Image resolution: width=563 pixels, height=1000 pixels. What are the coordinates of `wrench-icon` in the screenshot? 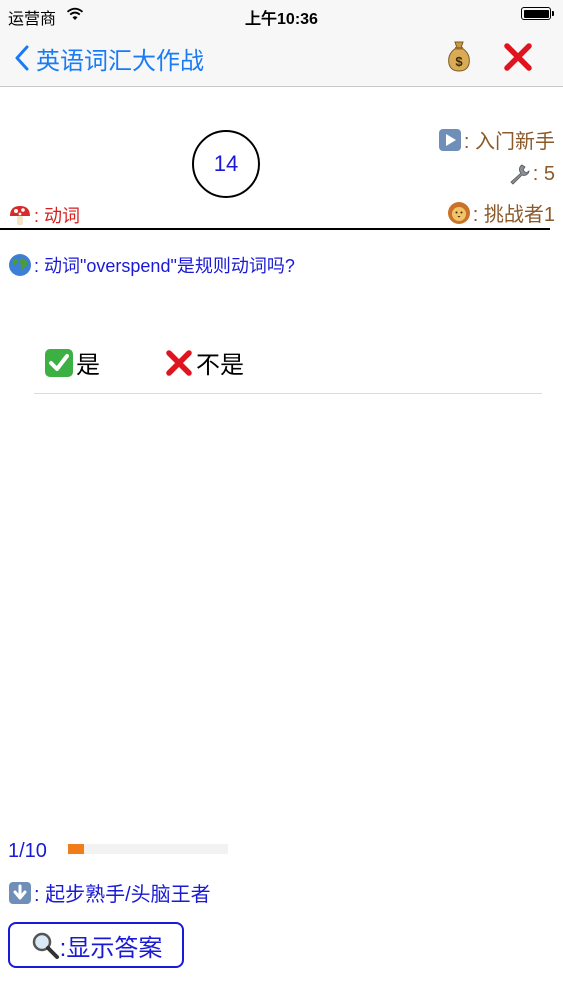 It's located at (520, 174).